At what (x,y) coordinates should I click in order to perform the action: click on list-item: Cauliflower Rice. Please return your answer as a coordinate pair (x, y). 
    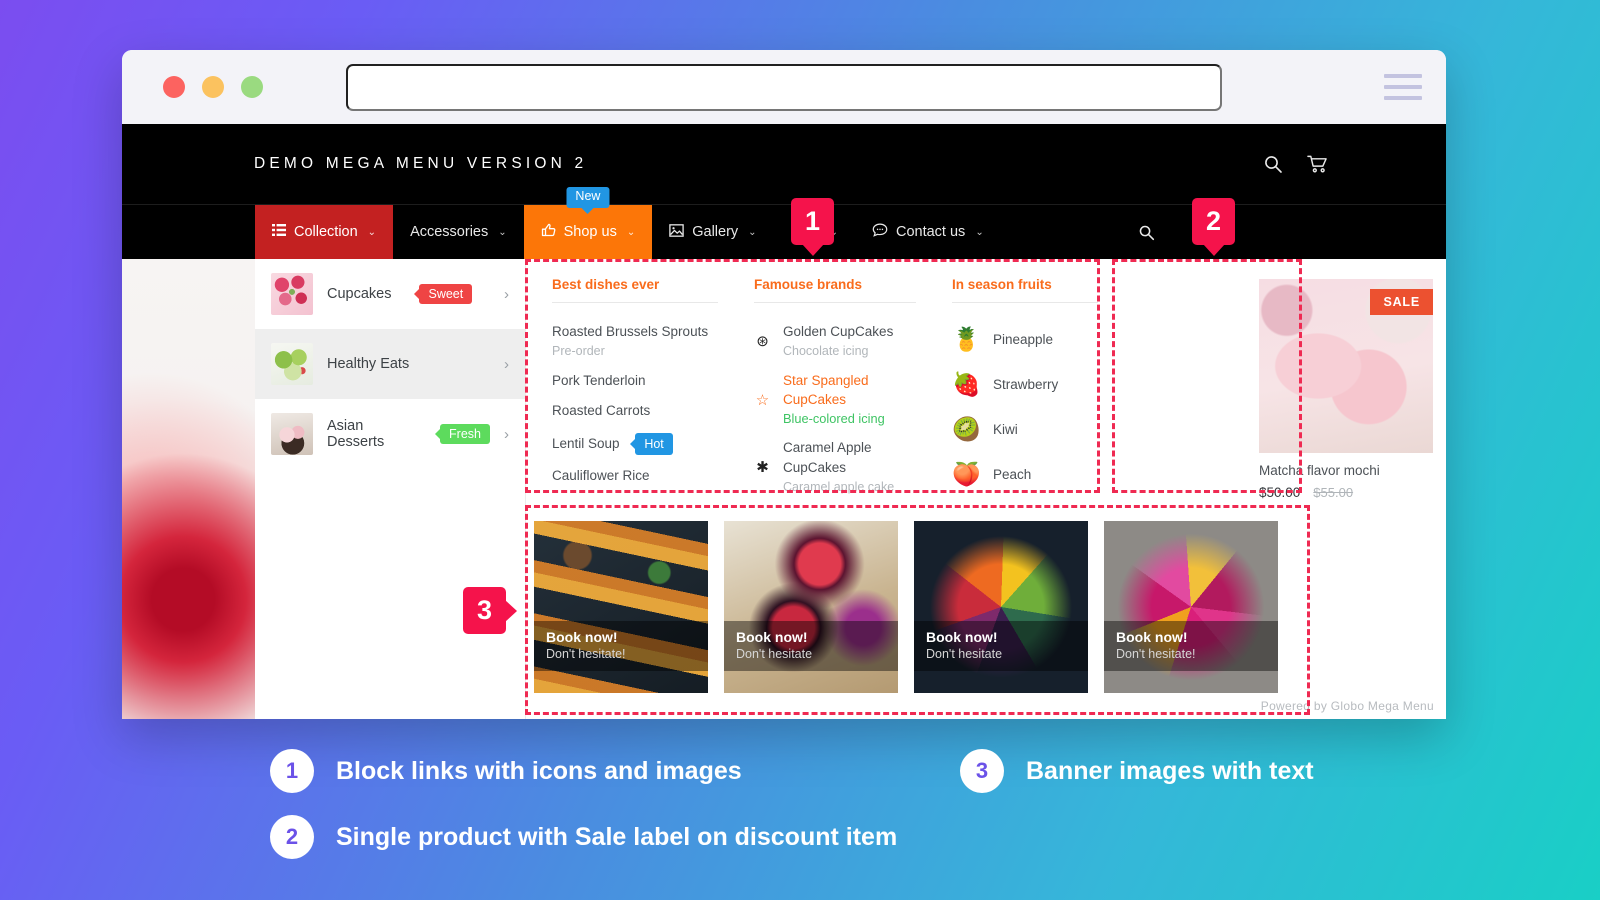
    Looking at the image, I should click on (635, 476).